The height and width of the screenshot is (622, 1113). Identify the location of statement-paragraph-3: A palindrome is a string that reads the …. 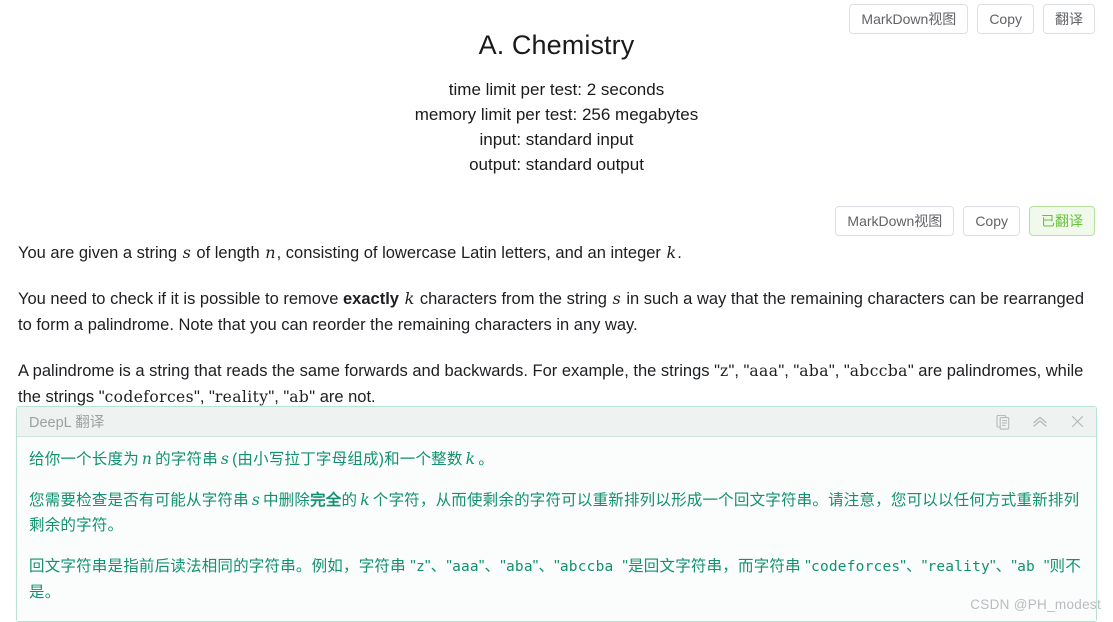
(557, 384).